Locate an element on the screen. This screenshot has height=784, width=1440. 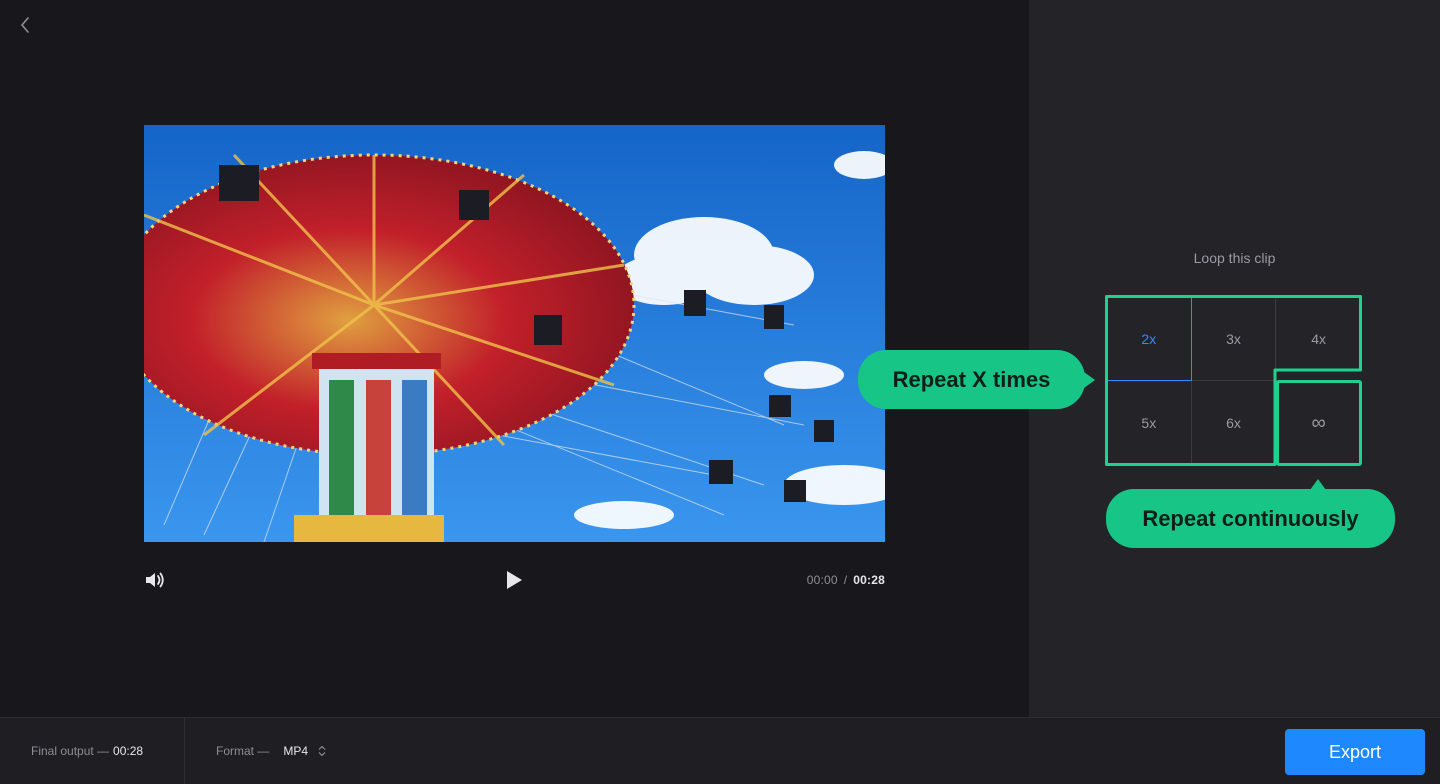
timecode: 00:00 / 00:28 is located at coordinates (846, 580).